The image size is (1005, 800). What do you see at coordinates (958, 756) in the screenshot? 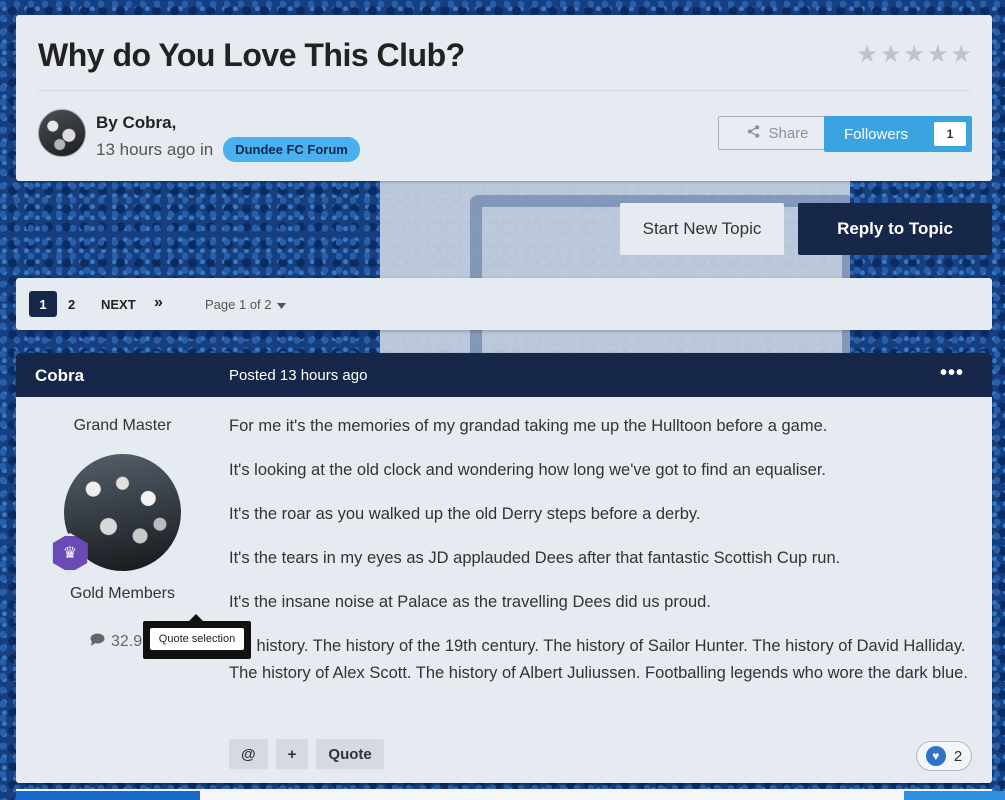
I see `reaction-count: 2` at bounding box center [958, 756].